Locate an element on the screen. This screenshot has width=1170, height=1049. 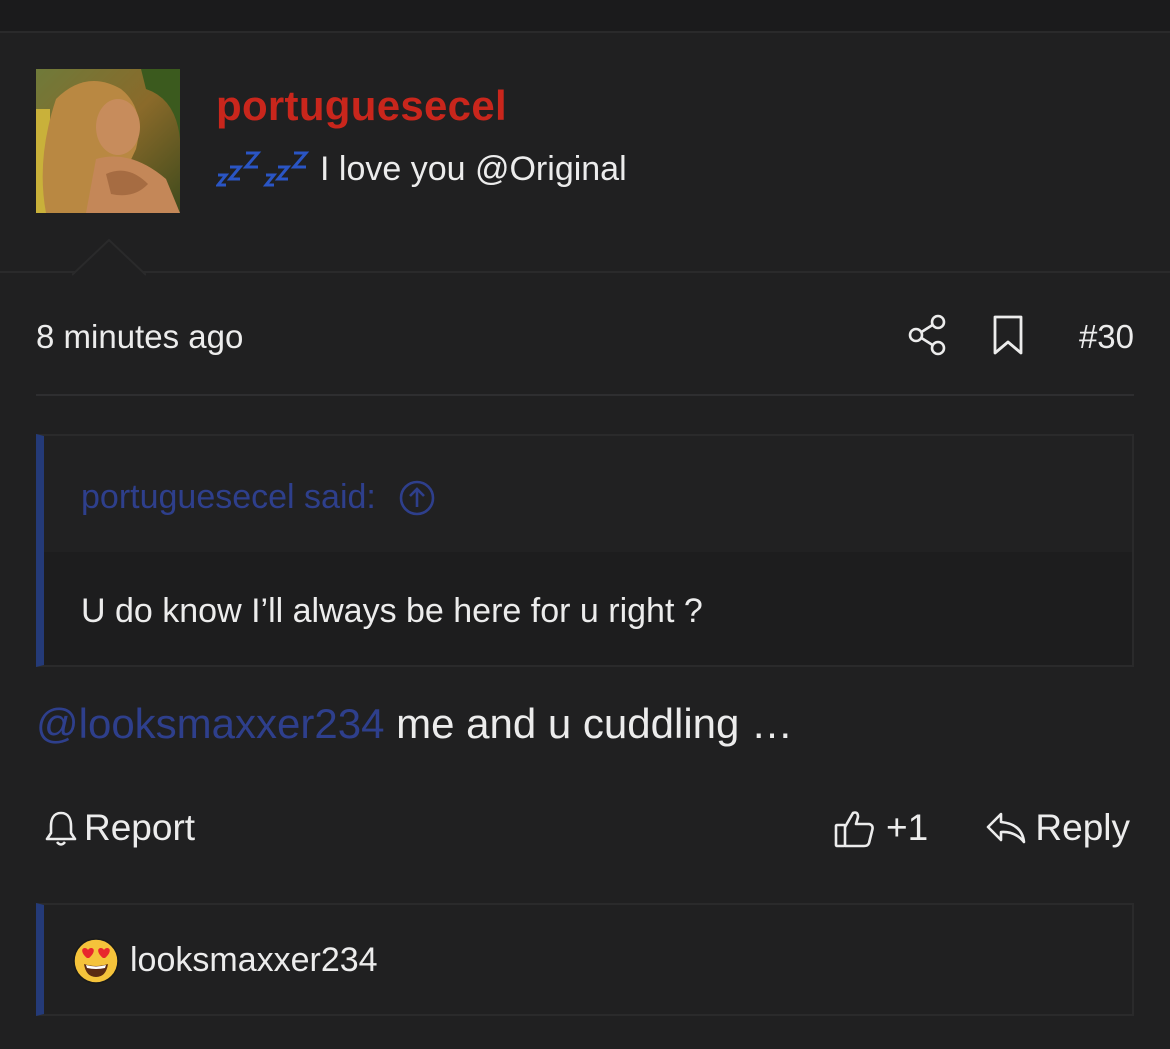
share-icon is located at coordinates (928, 335).